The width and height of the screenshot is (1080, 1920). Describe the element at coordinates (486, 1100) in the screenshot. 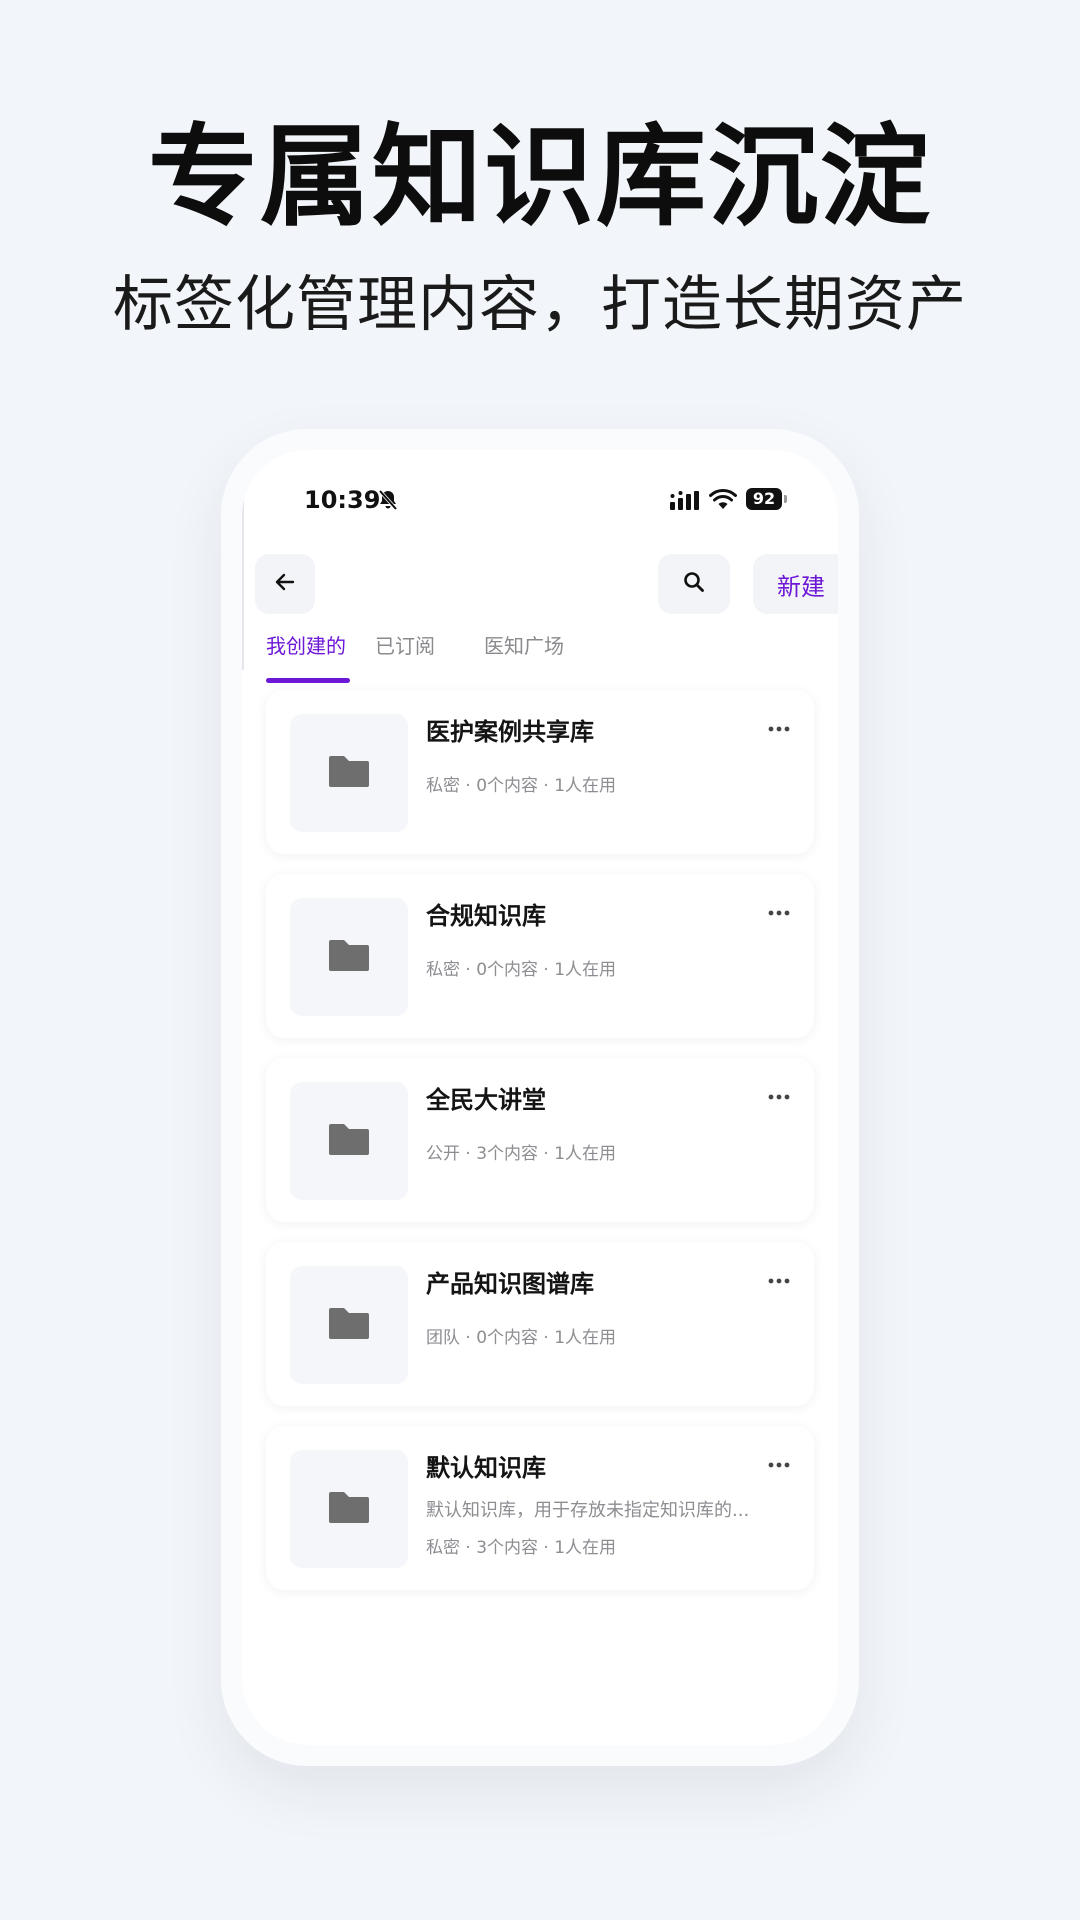

I see `kb-title: 全民大讲堂` at that location.